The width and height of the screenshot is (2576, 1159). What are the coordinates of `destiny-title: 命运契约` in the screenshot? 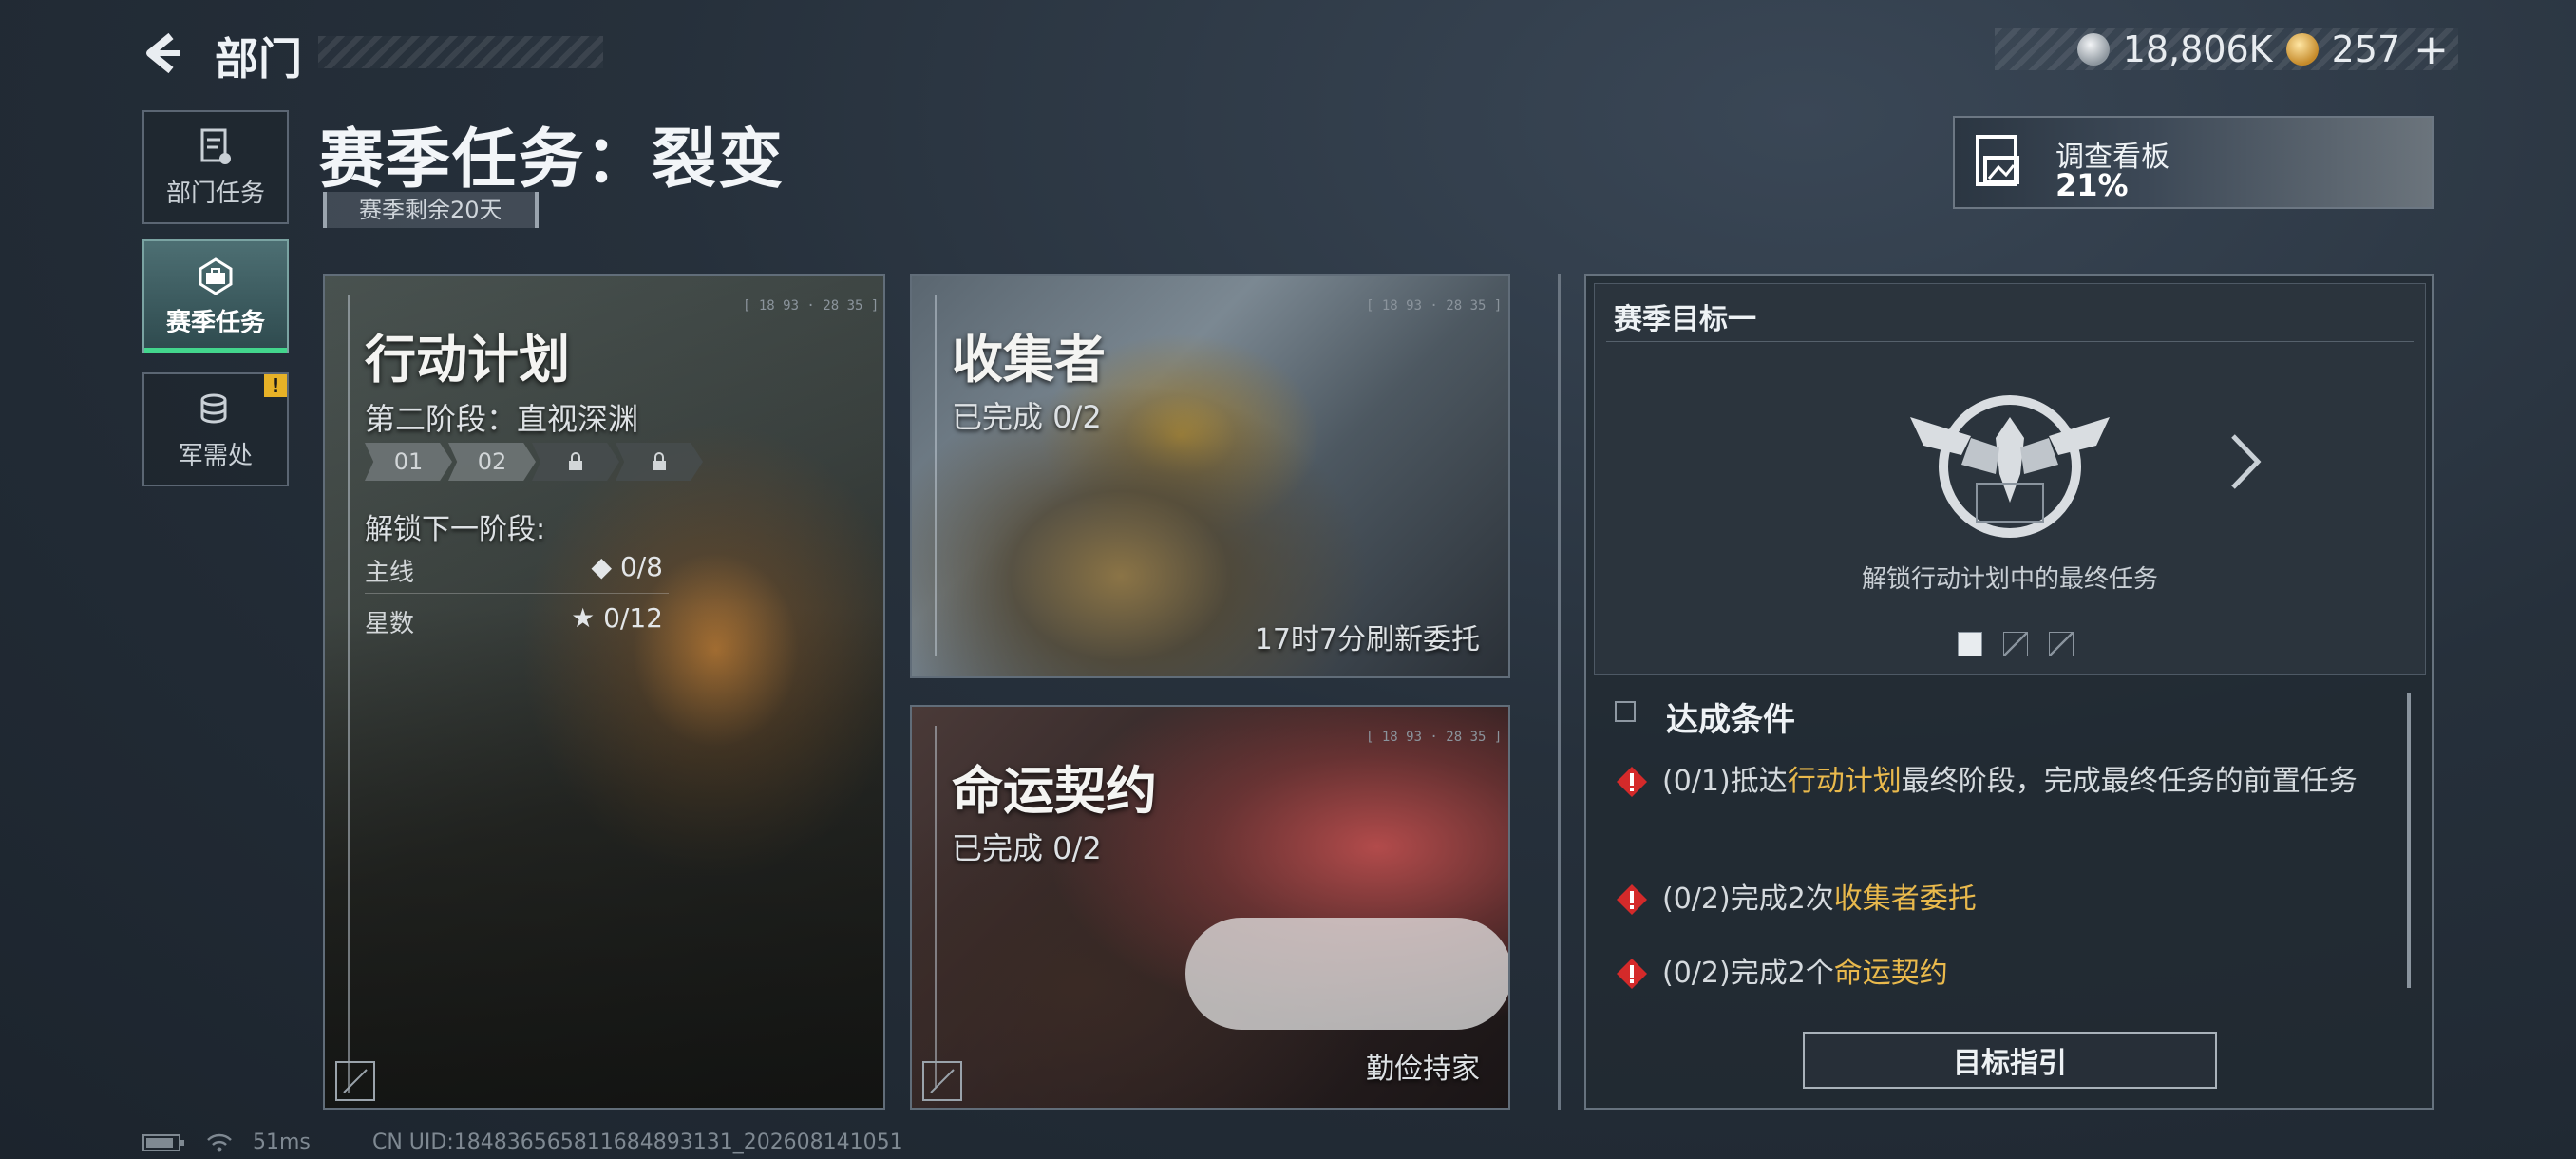 It's located at (1054, 791).